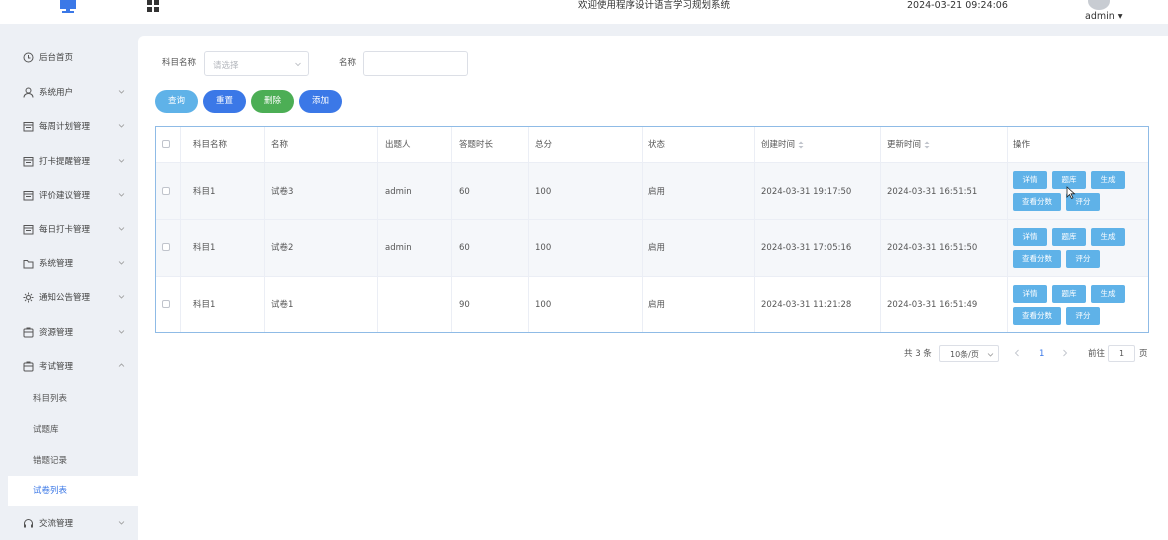  Describe the element at coordinates (908, 145) in the screenshot. I see `column-header-updated: 更新时间` at that location.